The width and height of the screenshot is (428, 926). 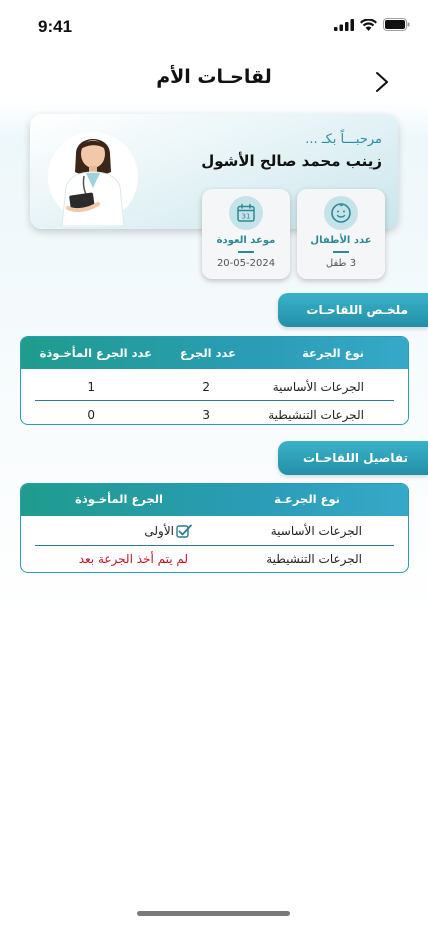 What do you see at coordinates (214, 27) in the screenshot?
I see `status-bar: 9:41` at bounding box center [214, 27].